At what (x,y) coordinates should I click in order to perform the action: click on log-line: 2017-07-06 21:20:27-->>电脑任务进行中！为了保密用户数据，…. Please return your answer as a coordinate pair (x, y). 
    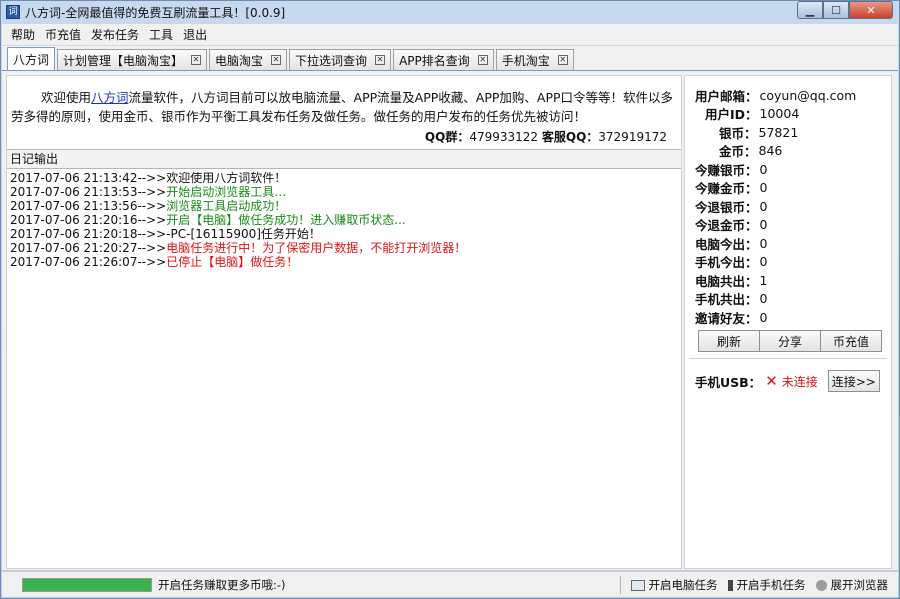
    Looking at the image, I should click on (344, 248).